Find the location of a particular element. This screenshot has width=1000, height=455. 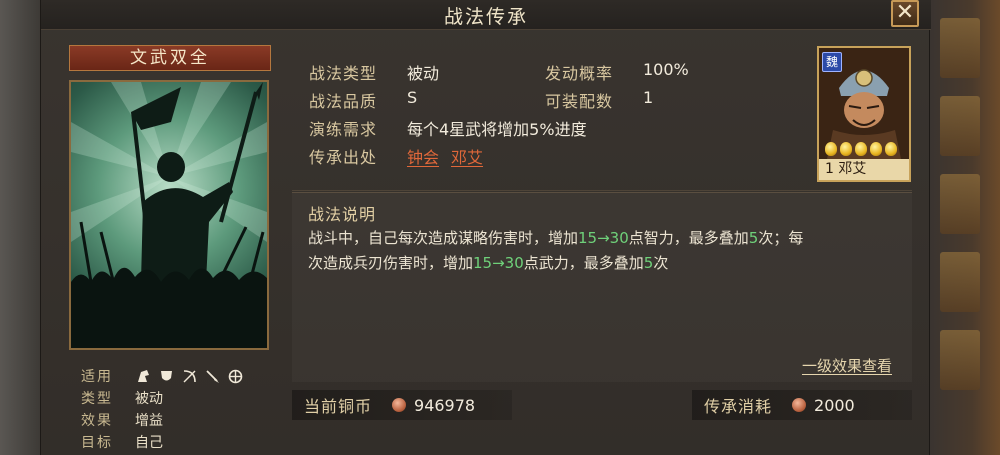

info-type-row: 战法类型 被动 is located at coordinates (429, 72).